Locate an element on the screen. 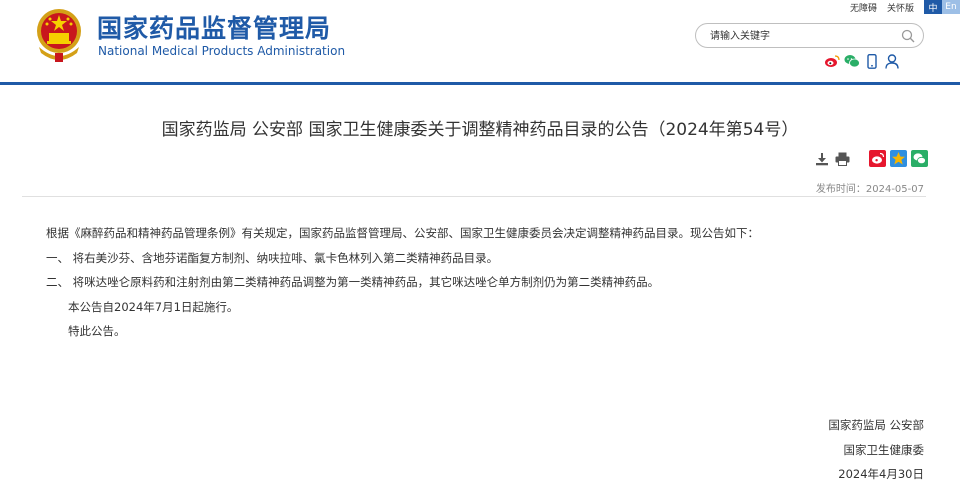 This screenshot has width=960, height=492. publish-date: 发布时间：2024-05-07 is located at coordinates (869, 189).